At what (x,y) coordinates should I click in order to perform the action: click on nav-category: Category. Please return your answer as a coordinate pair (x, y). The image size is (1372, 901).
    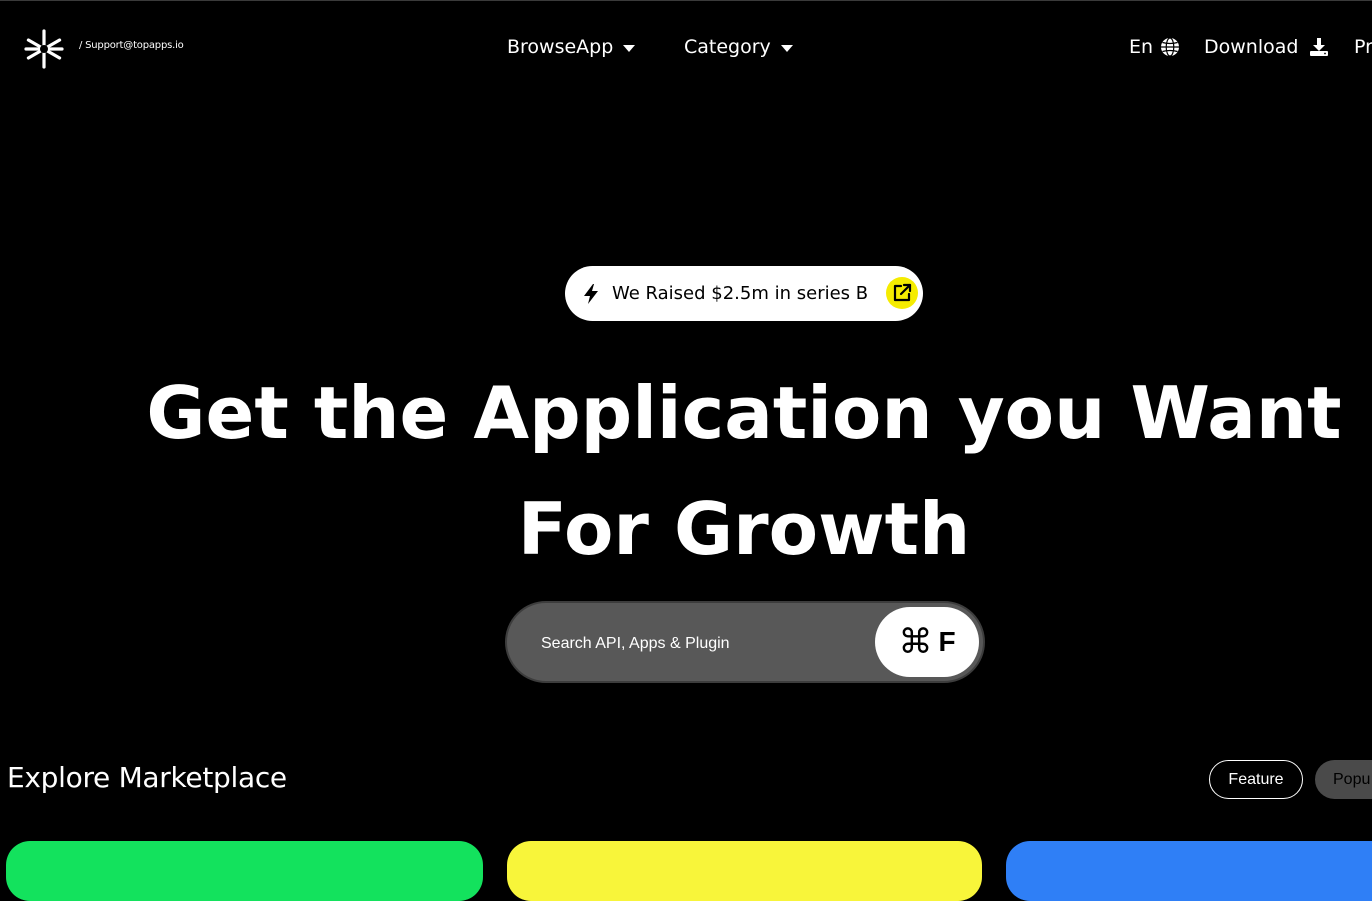
    Looking at the image, I should click on (738, 47).